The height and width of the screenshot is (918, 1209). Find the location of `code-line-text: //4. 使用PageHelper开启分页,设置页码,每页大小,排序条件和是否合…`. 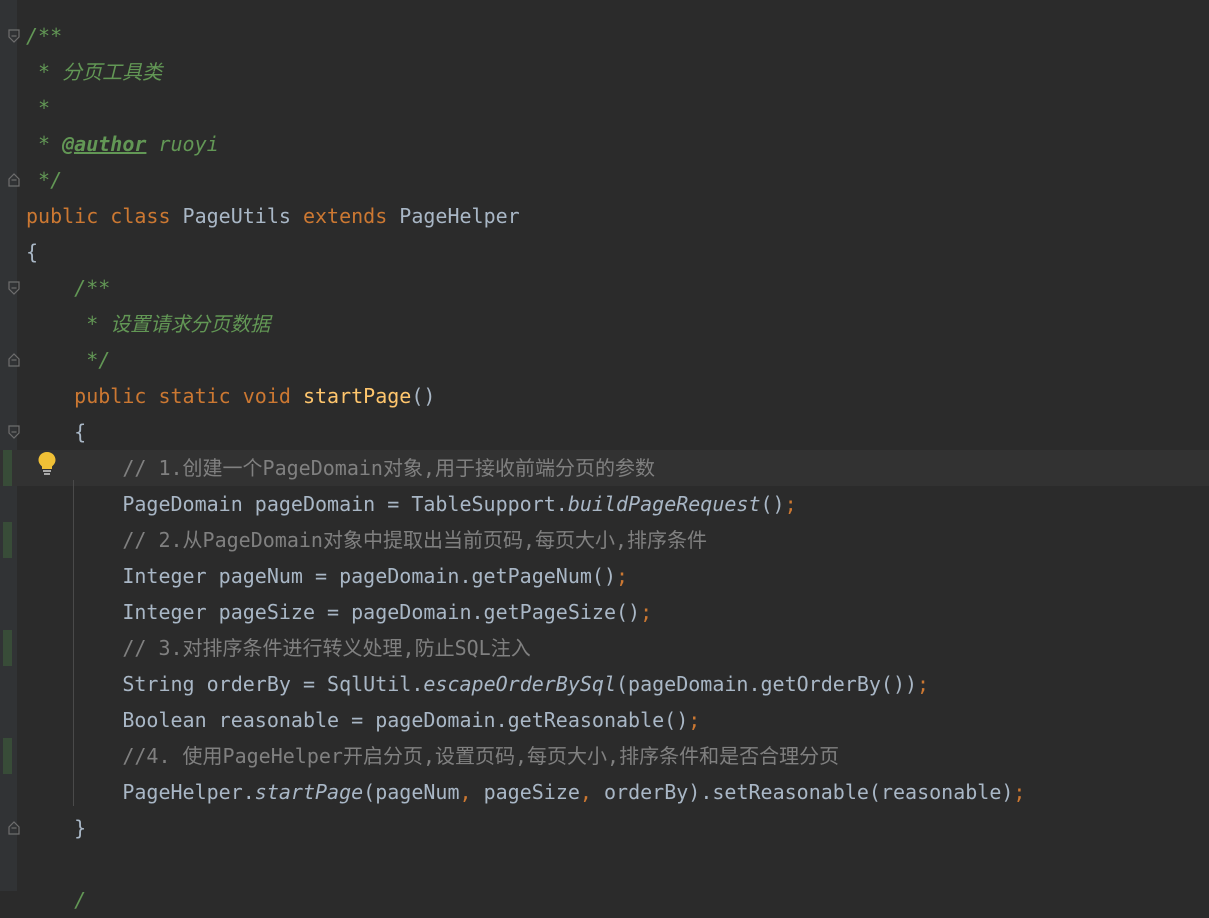

code-line-text: //4. 使用PageHelper开启分页,设置页码,每页大小,排序条件和是否合… is located at coordinates (432, 756).